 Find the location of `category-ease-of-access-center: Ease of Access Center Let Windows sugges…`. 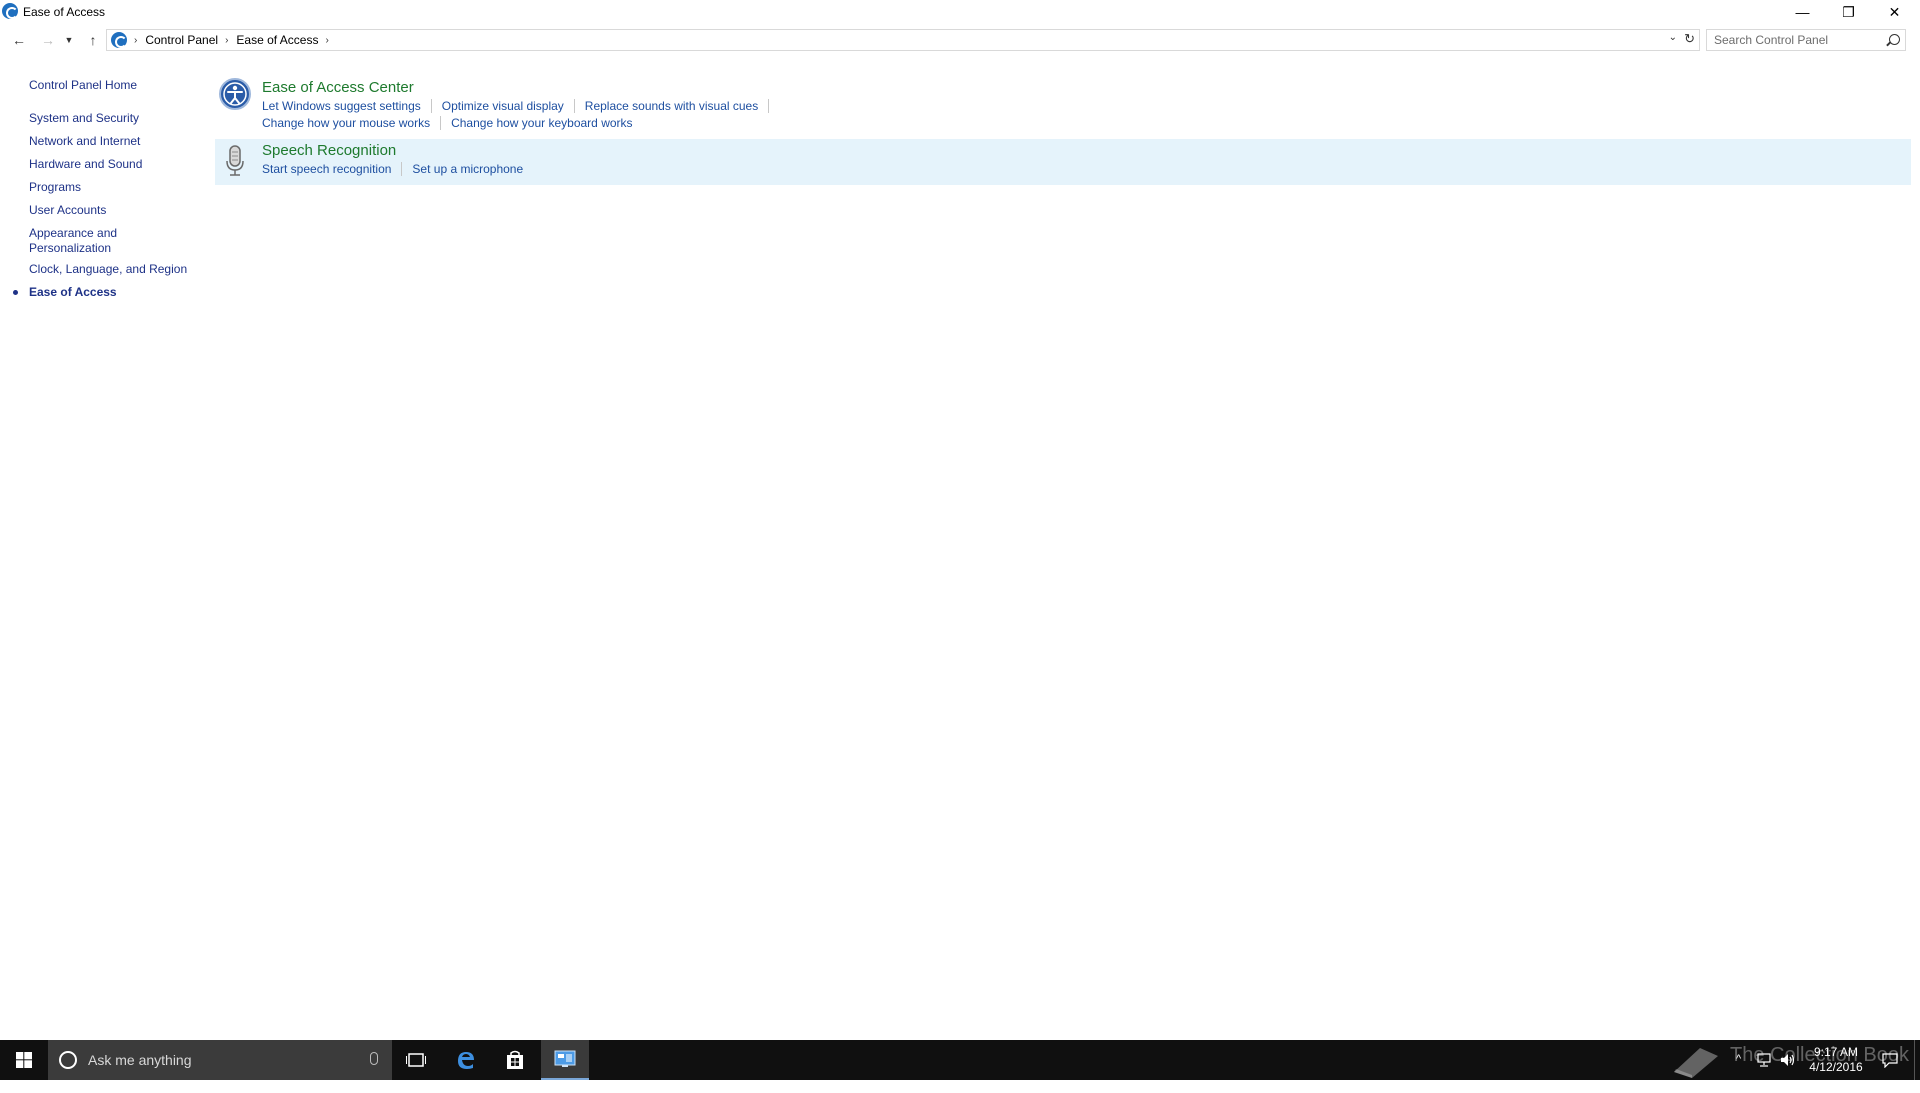

category-ease-of-access-center: Ease of Access Center Let Windows sugges… is located at coordinates (1063, 105).